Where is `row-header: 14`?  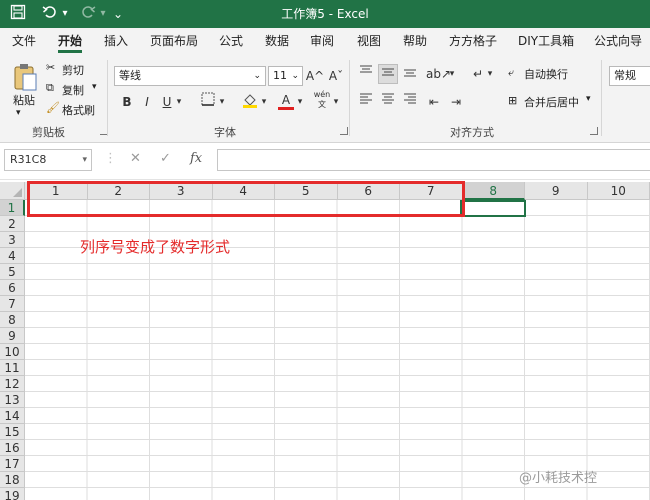 row-header: 14 is located at coordinates (12, 416).